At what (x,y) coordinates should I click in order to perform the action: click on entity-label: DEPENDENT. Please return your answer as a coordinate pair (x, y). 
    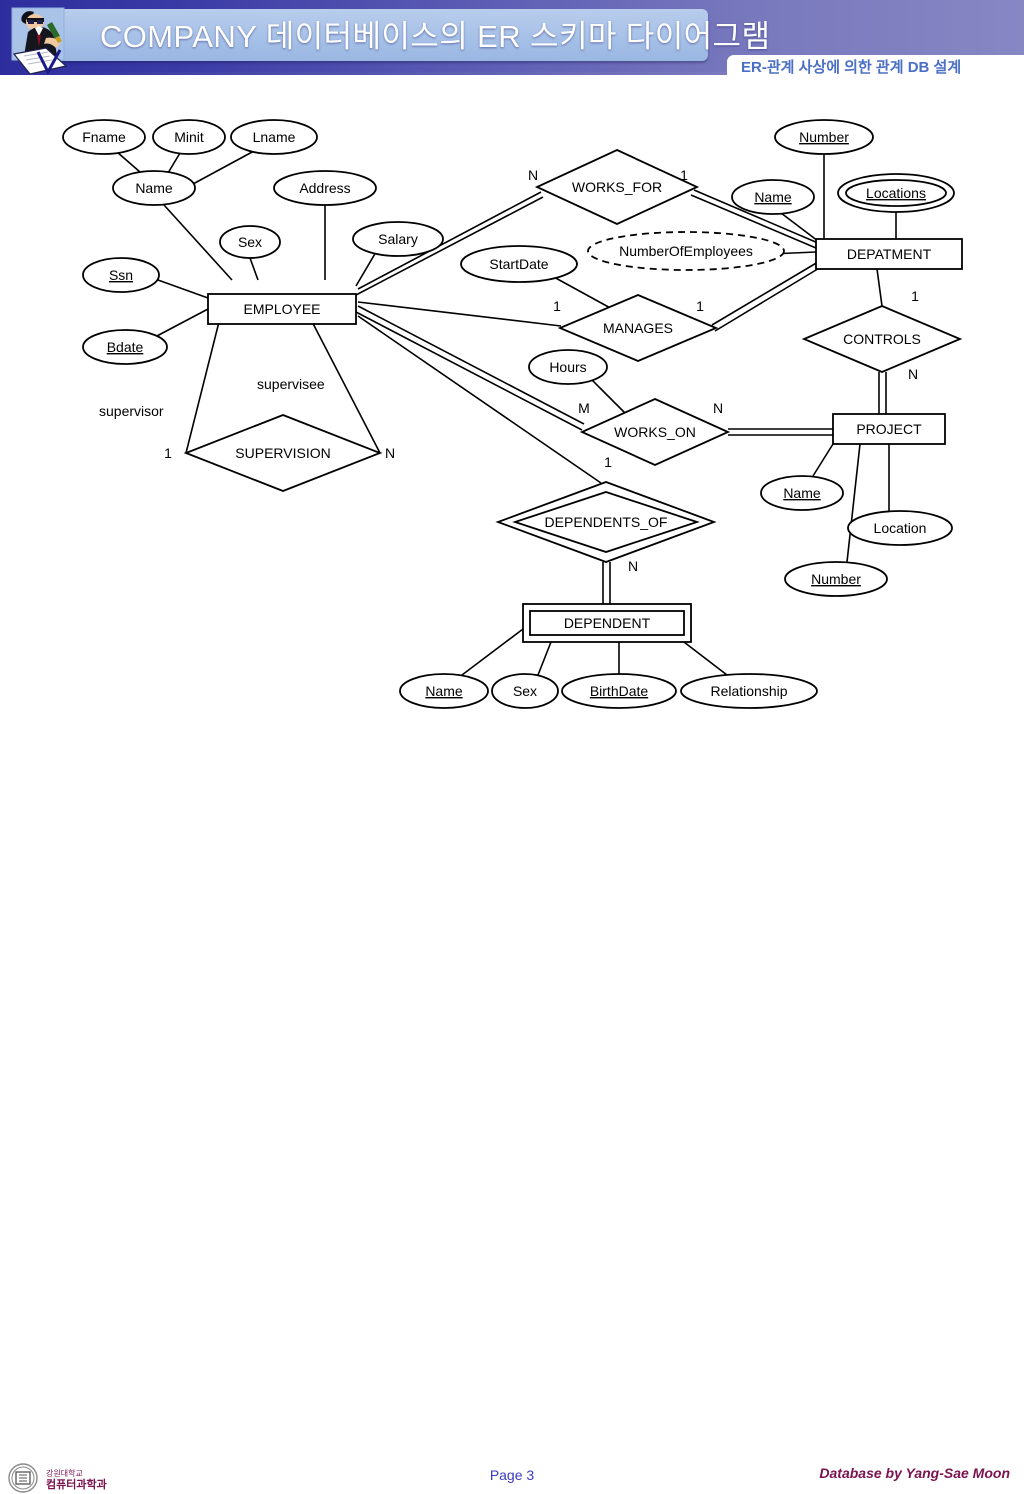
    Looking at the image, I should click on (607, 623).